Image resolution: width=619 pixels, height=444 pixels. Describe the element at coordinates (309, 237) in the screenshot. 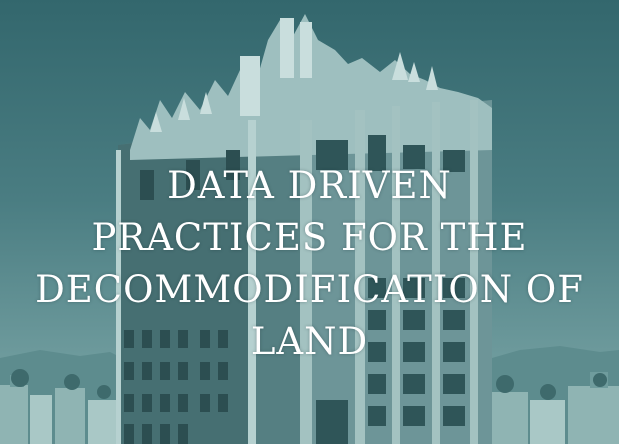

I see `title-line-2: PRACTICES FOR THE` at that location.